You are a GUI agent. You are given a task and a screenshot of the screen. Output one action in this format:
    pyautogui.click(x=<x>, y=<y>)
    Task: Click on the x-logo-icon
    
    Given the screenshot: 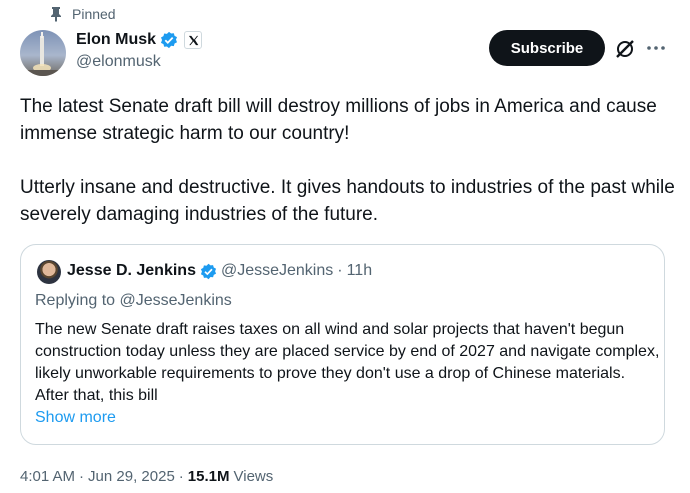 What is the action you would take?
    pyautogui.click(x=193, y=40)
    